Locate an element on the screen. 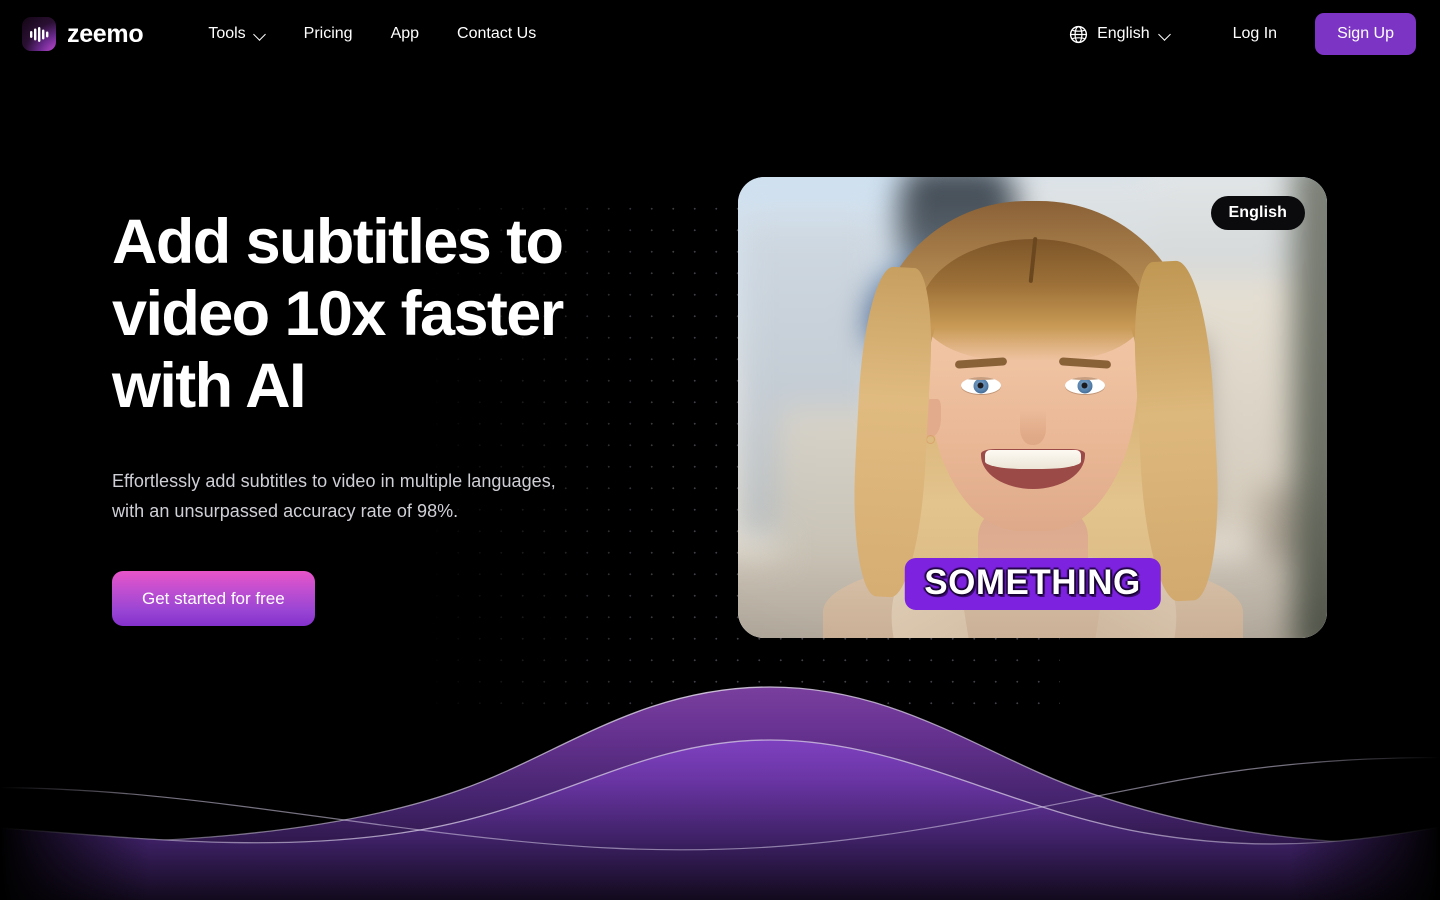  wave-front-stroke is located at coordinates (720, 792).